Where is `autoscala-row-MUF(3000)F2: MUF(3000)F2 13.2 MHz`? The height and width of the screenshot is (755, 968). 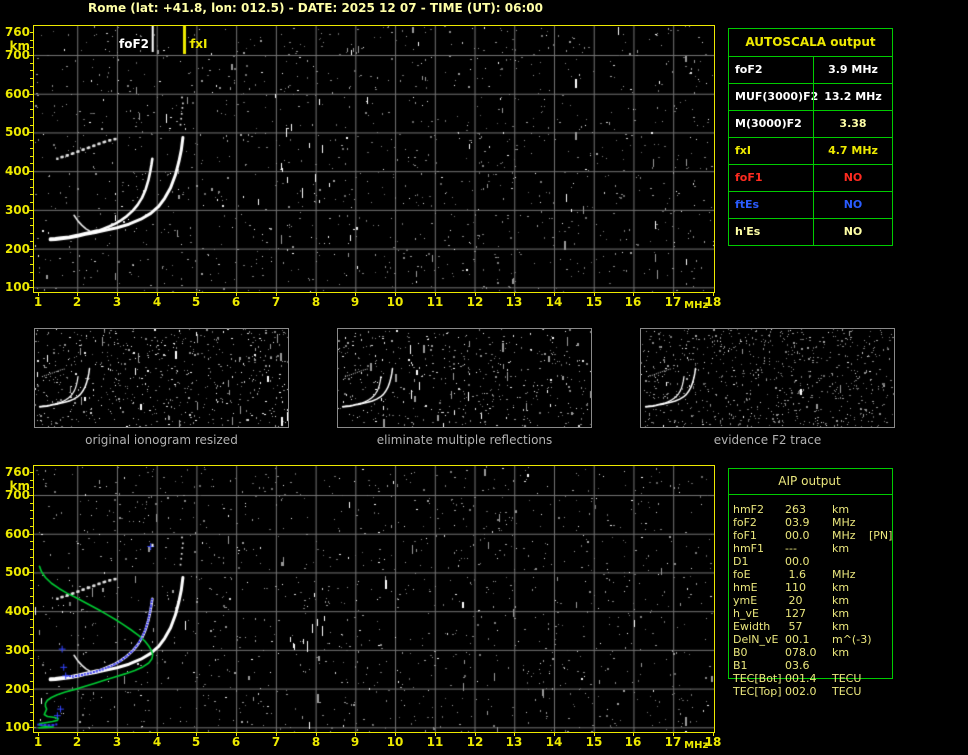
autoscala-row-MUF(3000)F2: MUF(3000)F2 13.2 MHz is located at coordinates (810, 96).